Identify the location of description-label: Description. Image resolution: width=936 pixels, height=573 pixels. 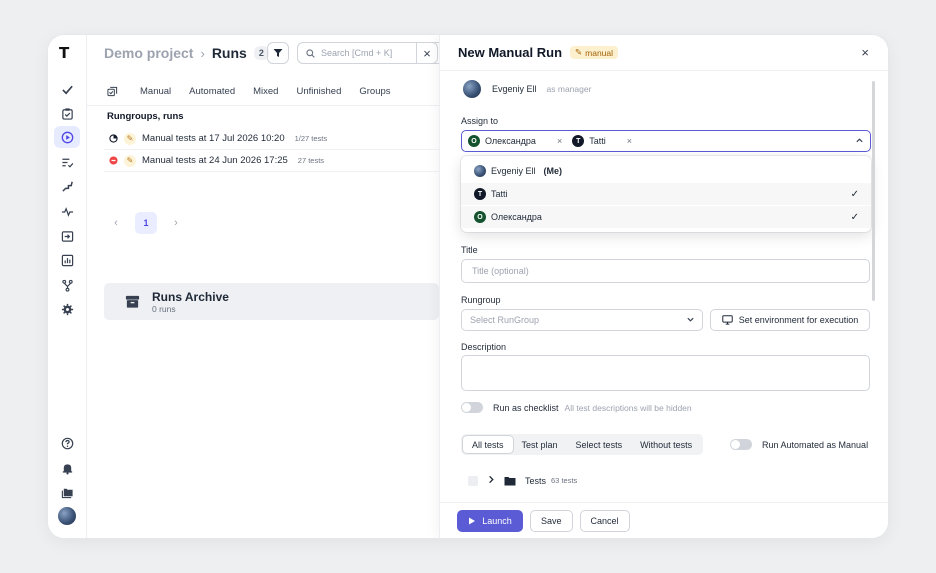
(484, 347).